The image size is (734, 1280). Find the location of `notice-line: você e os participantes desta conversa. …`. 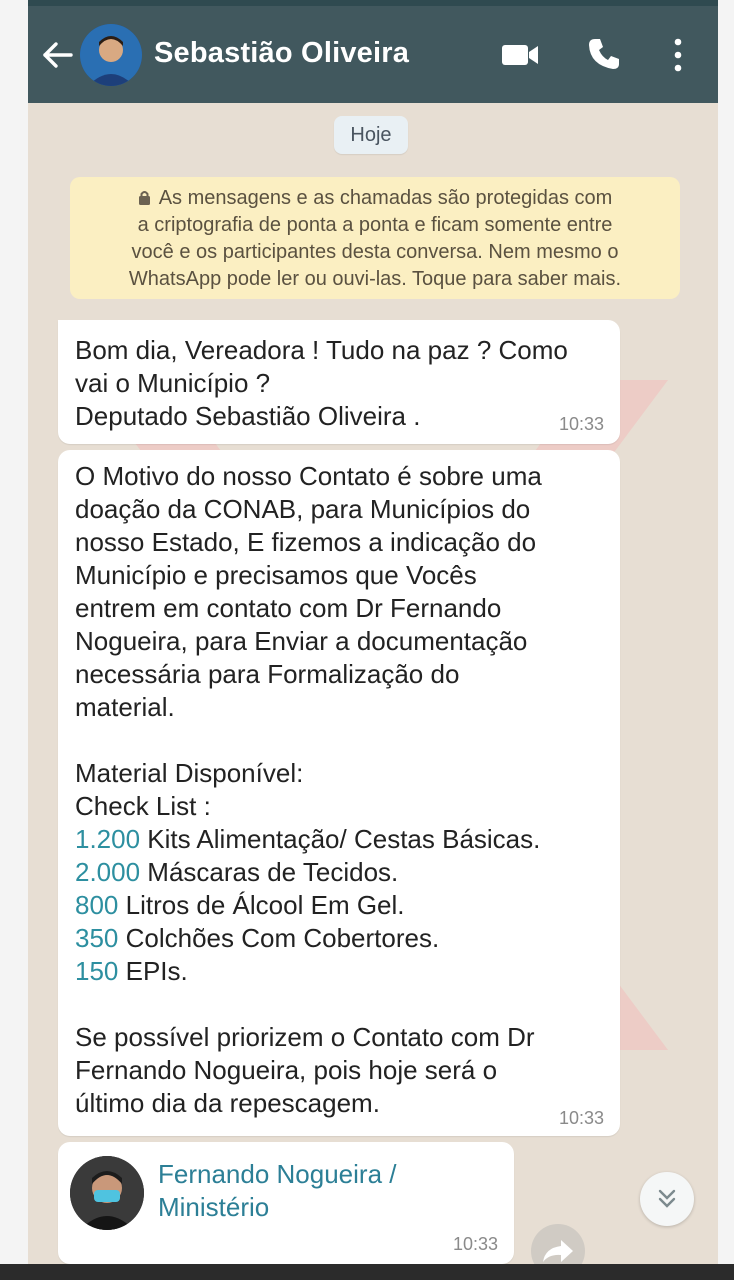

notice-line: você e os participantes desta conversa. … is located at coordinates (375, 252).